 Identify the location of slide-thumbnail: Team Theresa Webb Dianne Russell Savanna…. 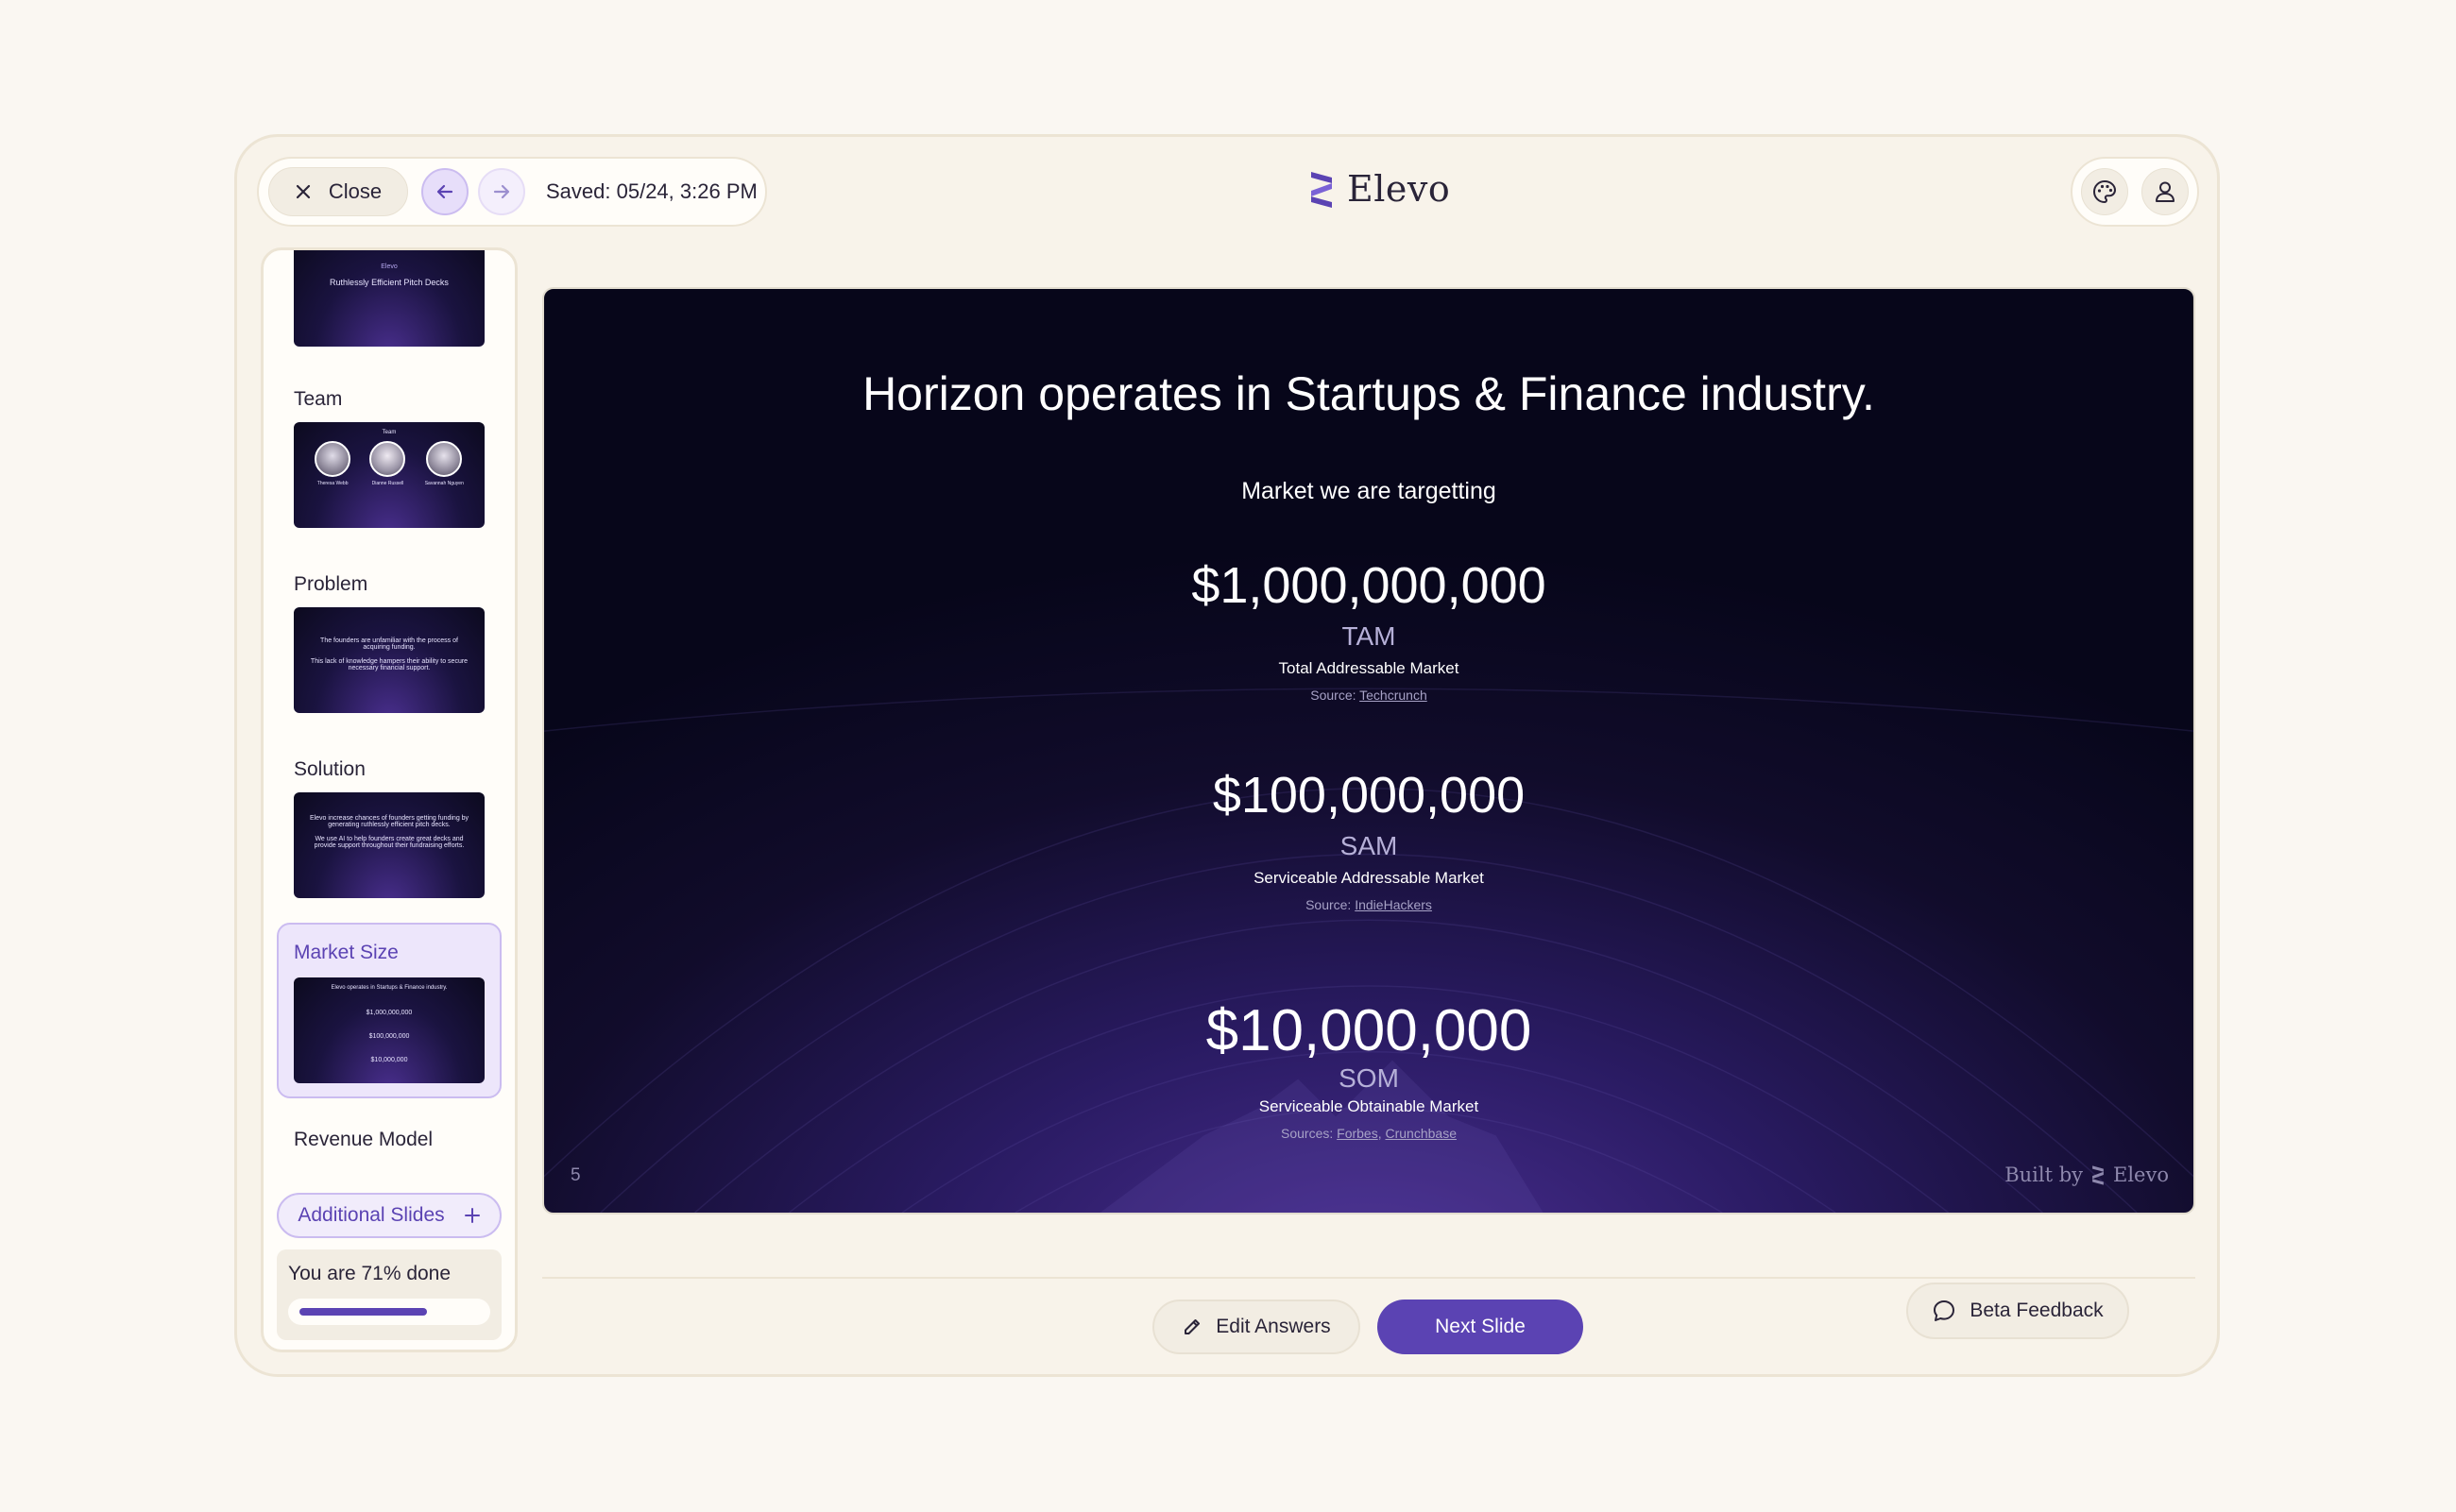
(389, 475).